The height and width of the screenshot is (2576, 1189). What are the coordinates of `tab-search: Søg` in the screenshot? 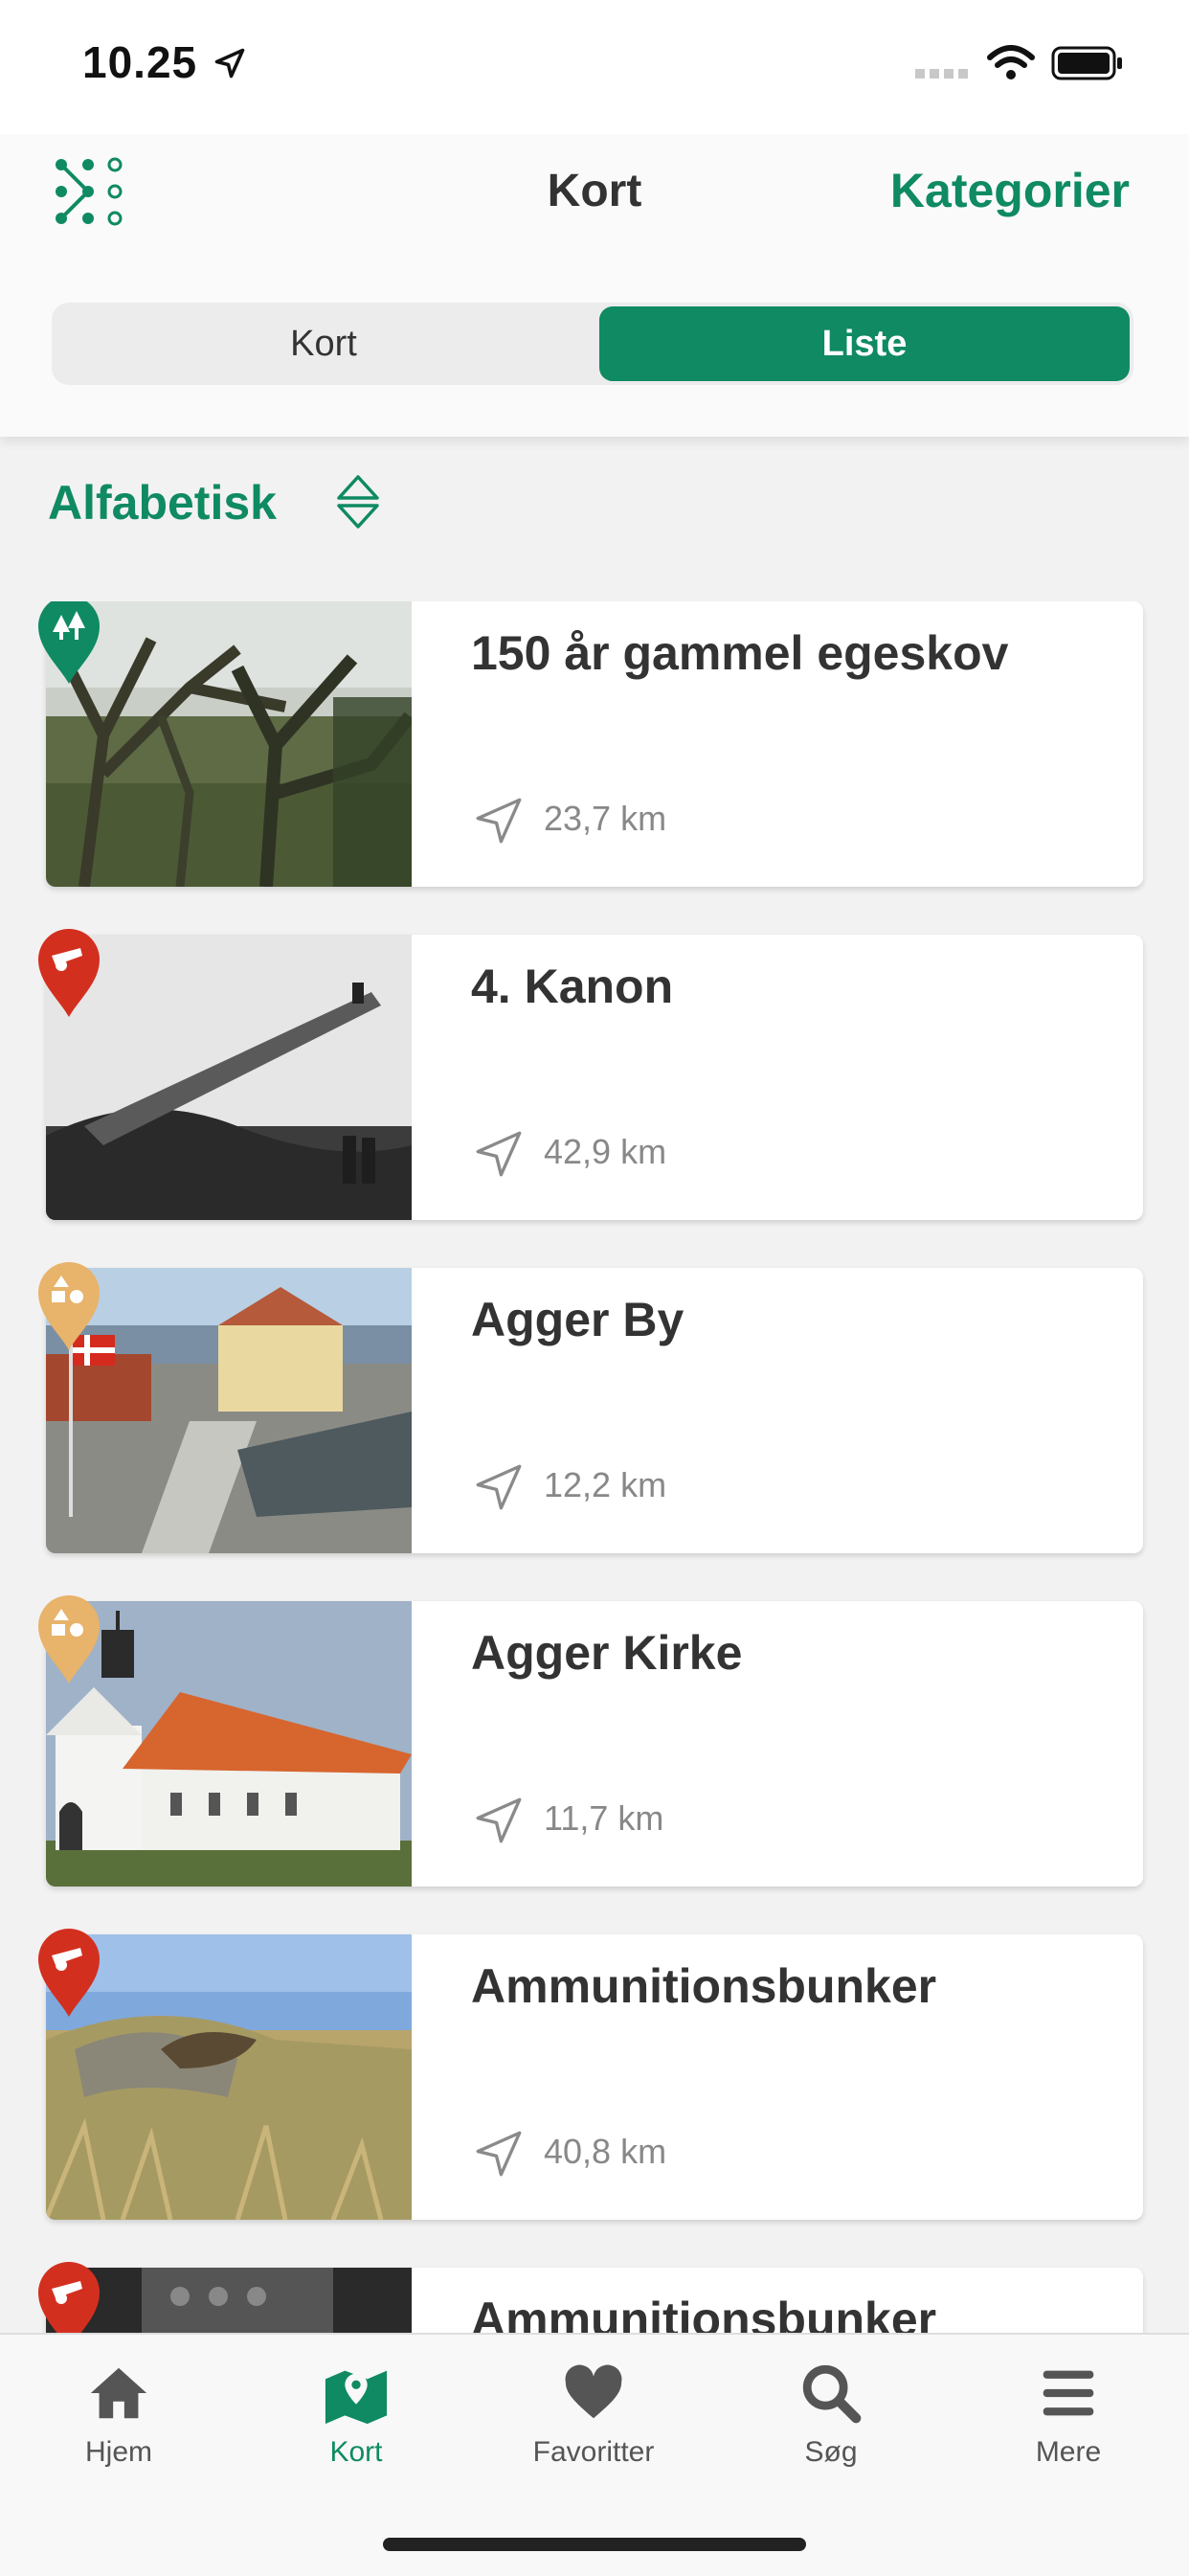 It's located at (831, 2414).